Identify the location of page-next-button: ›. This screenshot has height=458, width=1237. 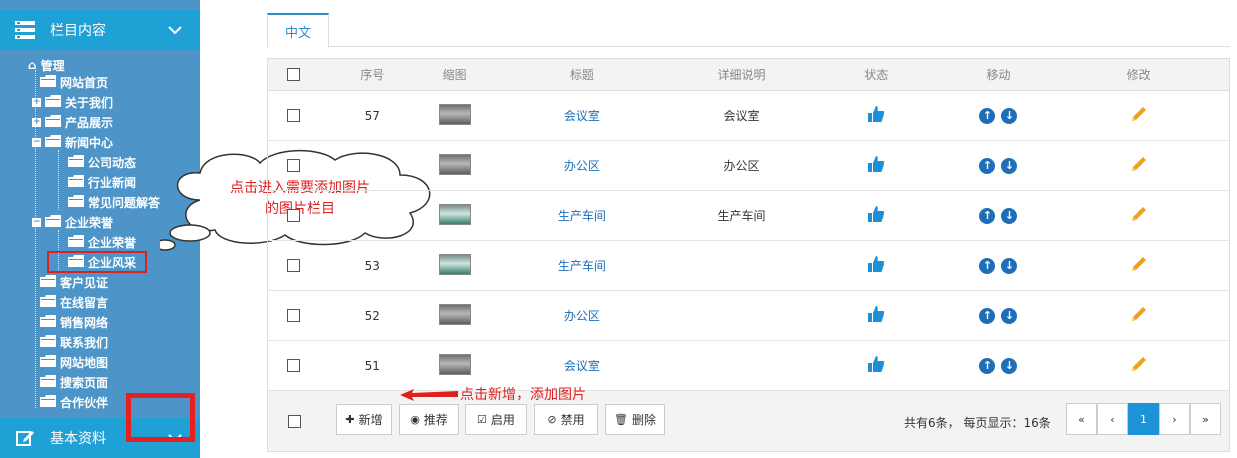
(1174, 419).